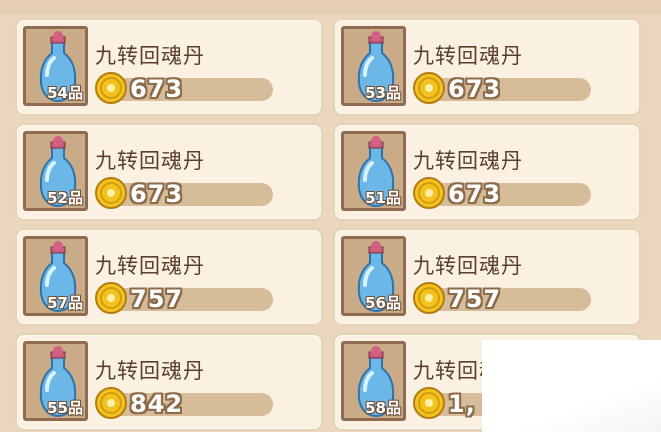 The height and width of the screenshot is (432, 661). What do you see at coordinates (383, 93) in the screenshot?
I see `item-grade: 53品` at bounding box center [383, 93].